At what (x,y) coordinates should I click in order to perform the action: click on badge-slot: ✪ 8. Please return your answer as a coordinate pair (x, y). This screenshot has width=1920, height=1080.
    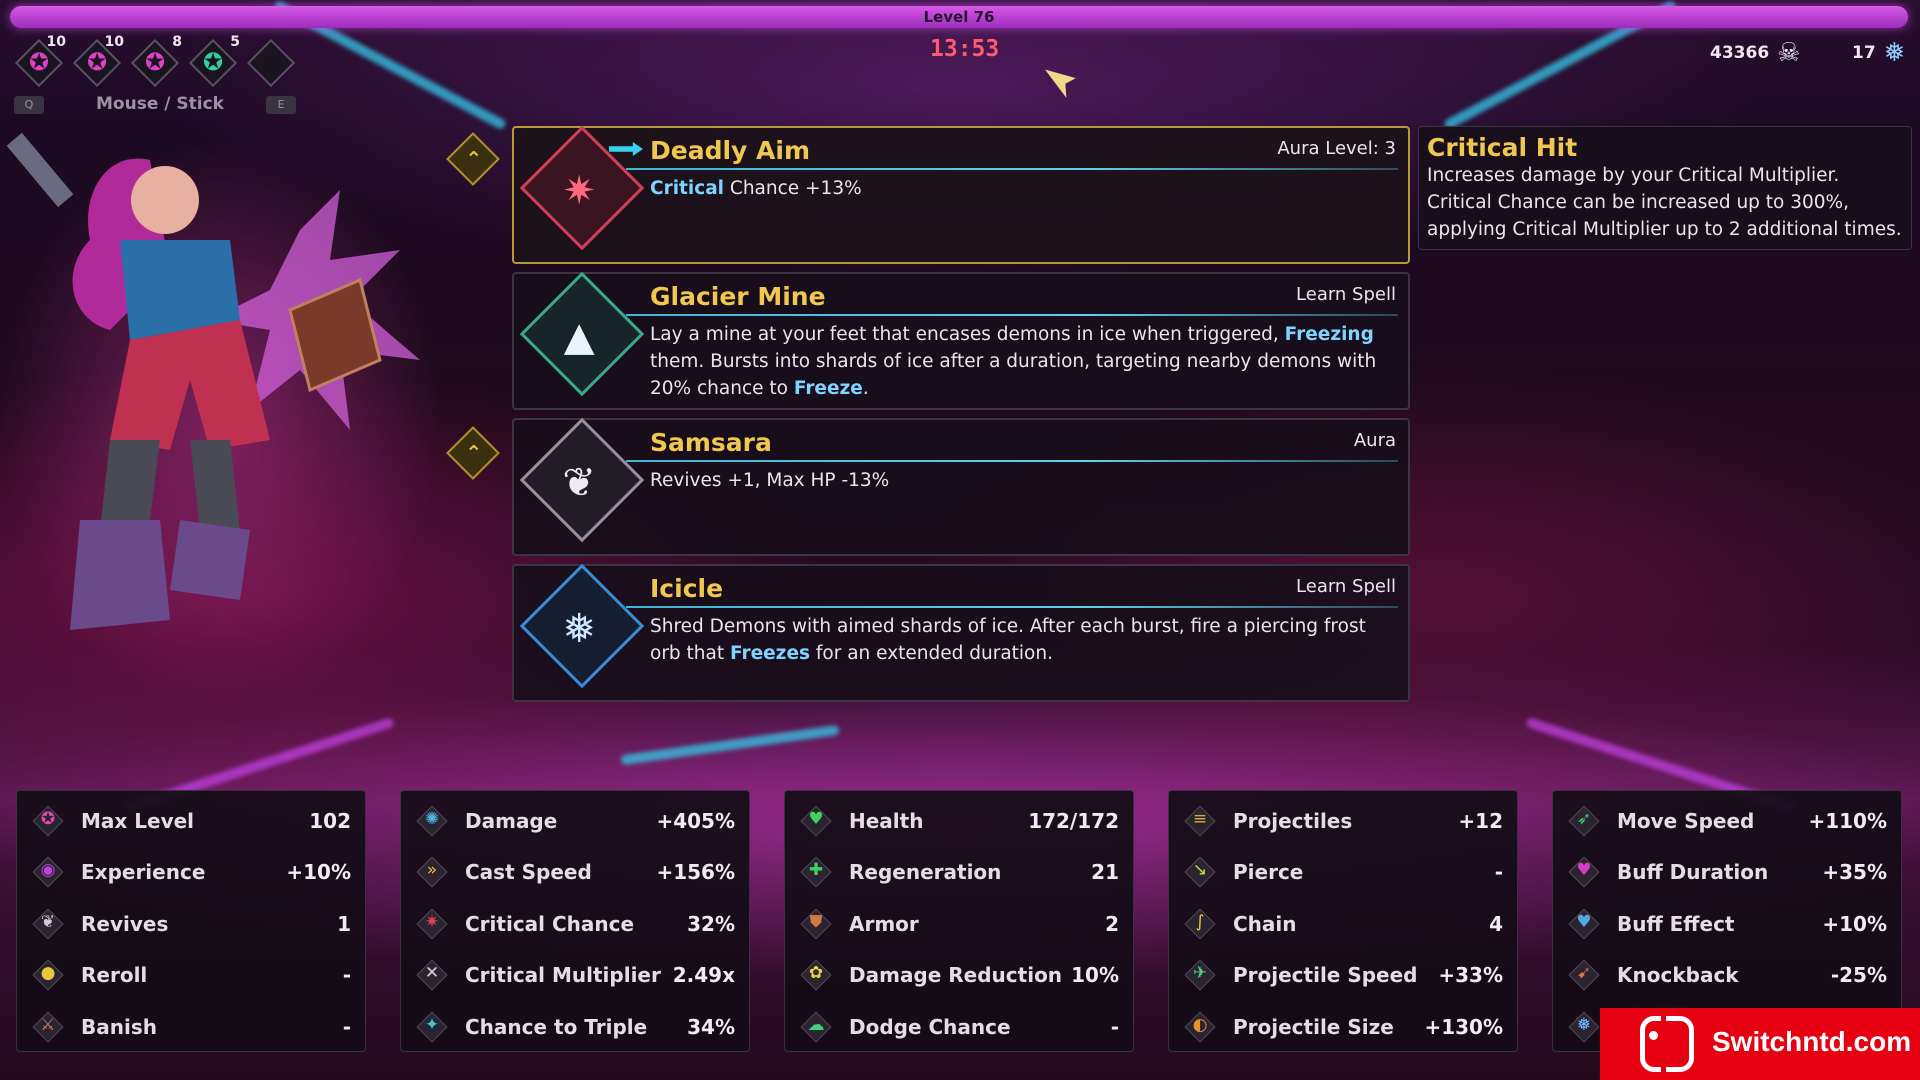
    Looking at the image, I should click on (156, 61).